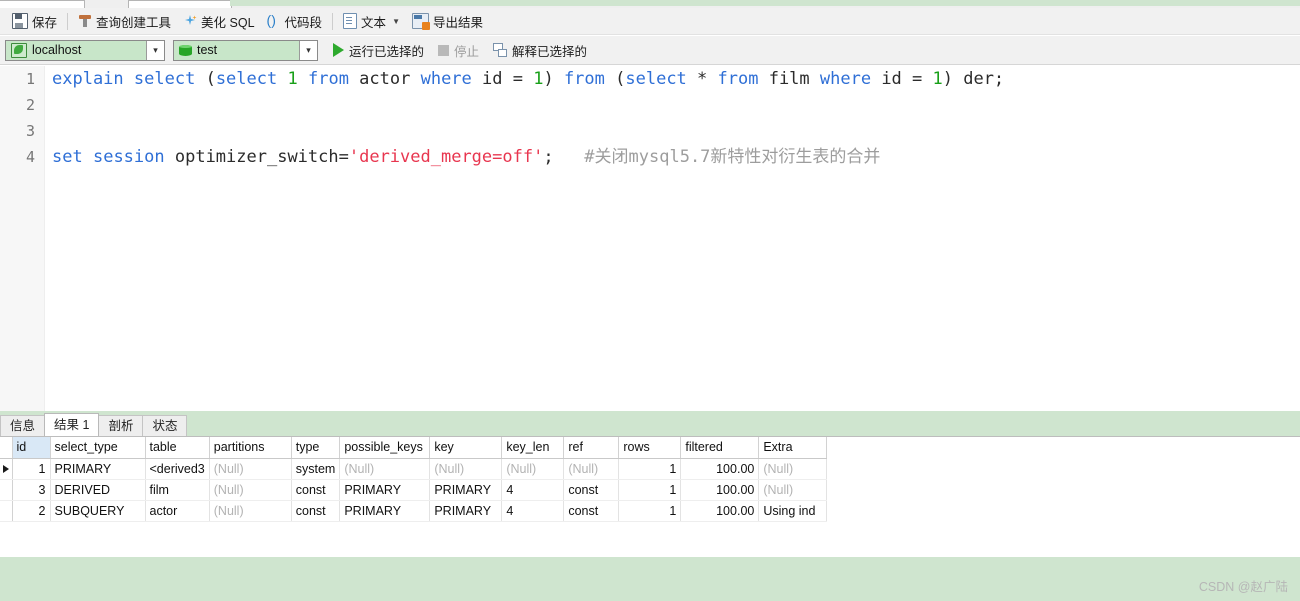 The image size is (1300, 601). I want to click on host-select-chevron-down-icon: ▾, so click(155, 50).